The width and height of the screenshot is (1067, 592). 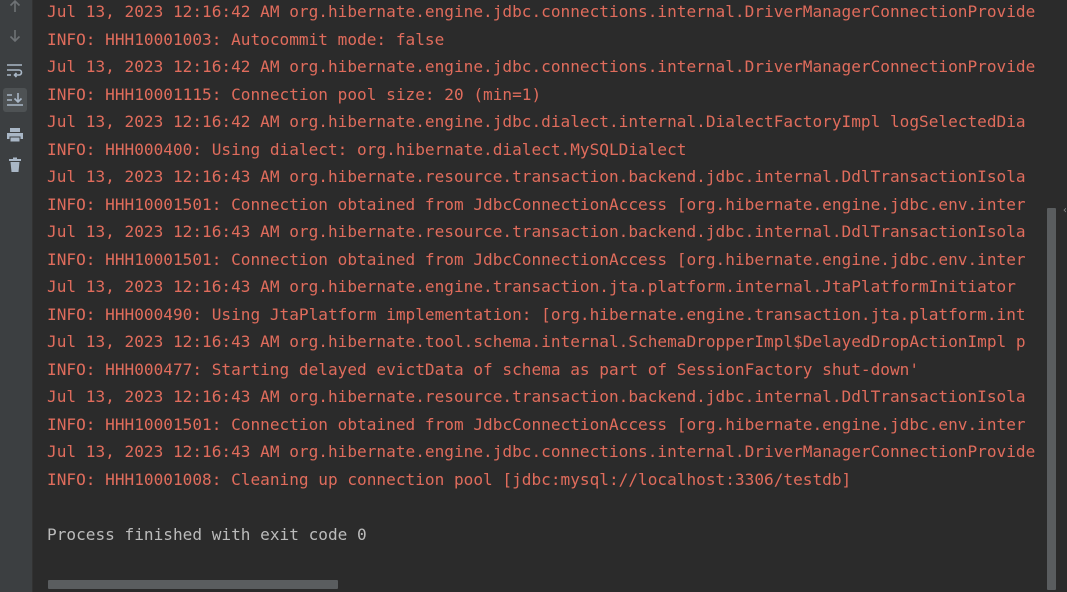 I want to click on scroll-indicator-icon: ‹, so click(x=1064, y=211).